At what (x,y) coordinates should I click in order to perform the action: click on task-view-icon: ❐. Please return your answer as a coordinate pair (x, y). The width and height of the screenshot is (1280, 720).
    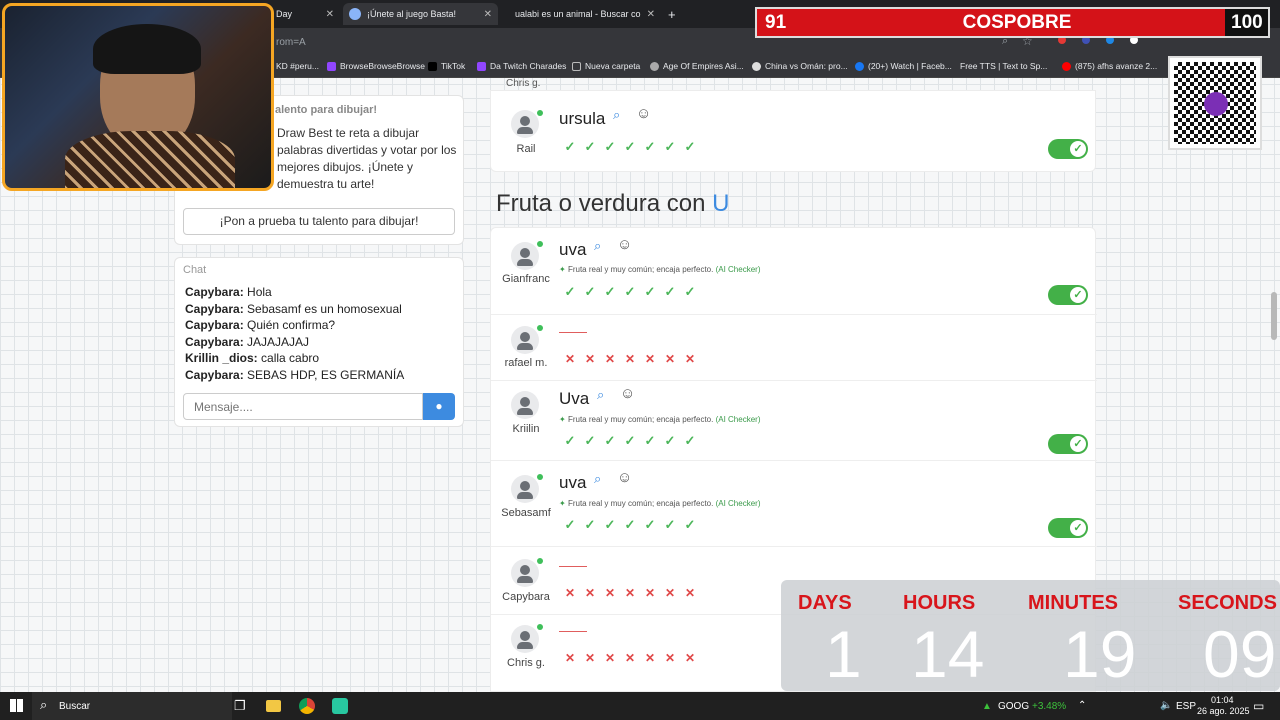
    Looking at the image, I should click on (240, 706).